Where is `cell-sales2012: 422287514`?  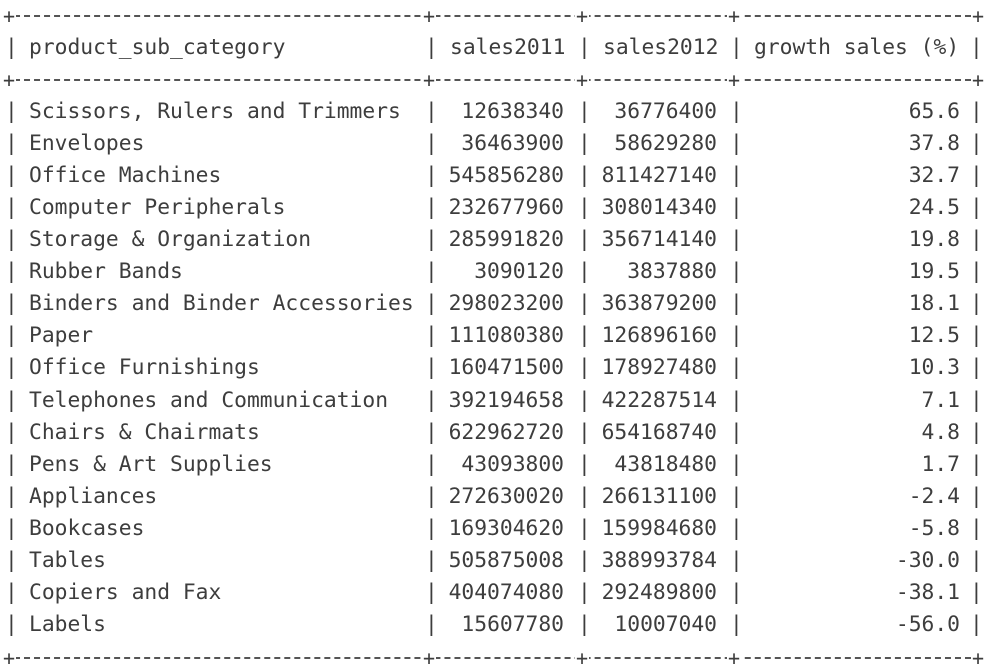 cell-sales2012: 422287514 is located at coordinates (659, 400).